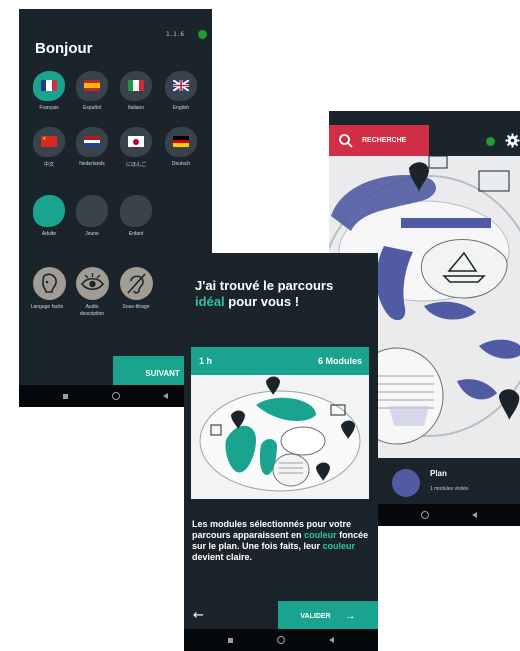 The height and width of the screenshot is (651, 520). I want to click on japan-flag-icon, so click(136, 142).